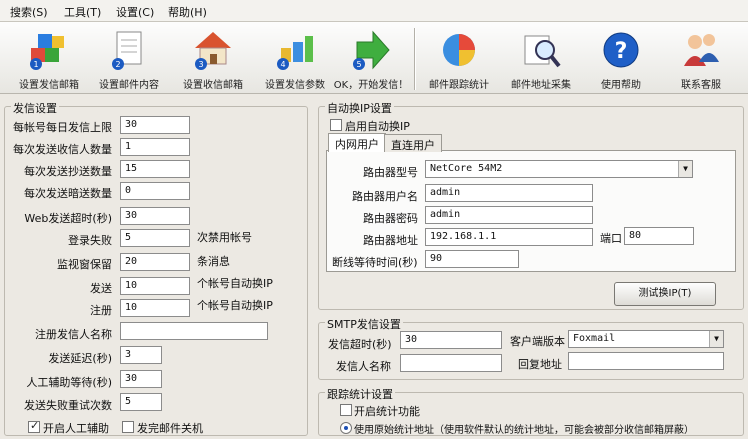 Image resolution: width=748 pixels, height=439 pixels. Describe the element at coordinates (559, 169) in the screenshot. I see `router-model-select: NetCore 54M2 ▼` at that location.